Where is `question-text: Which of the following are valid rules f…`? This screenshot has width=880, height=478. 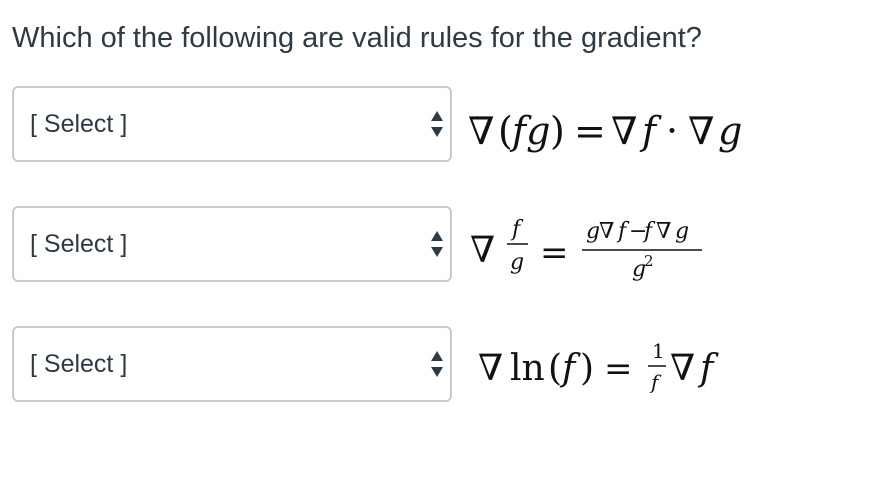 question-text: Which of the following are valid rules f… is located at coordinates (357, 38).